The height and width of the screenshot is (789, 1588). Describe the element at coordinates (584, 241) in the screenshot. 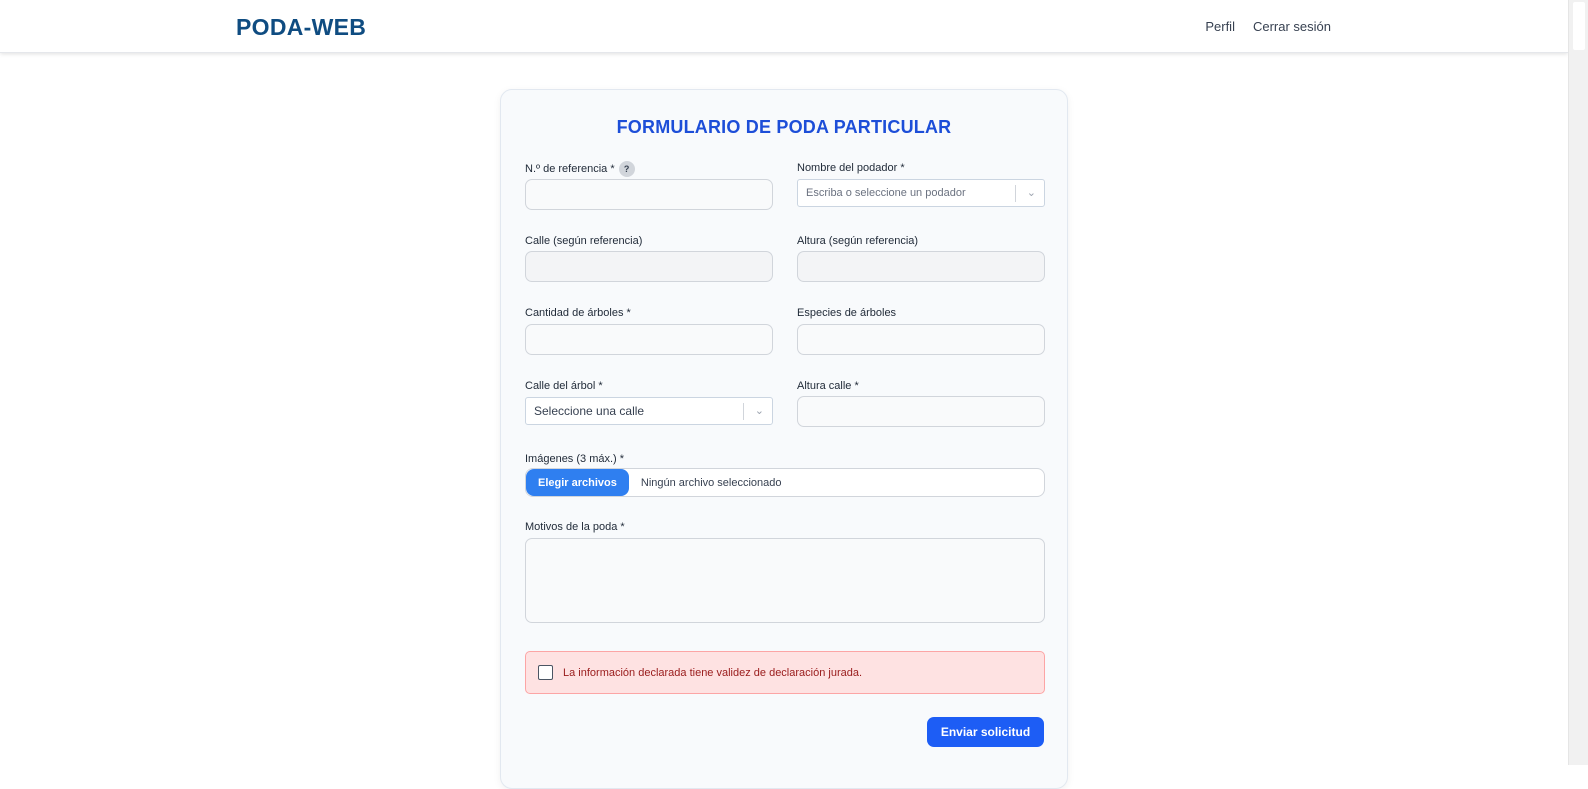

I see `calle-ref-label: Calle (según referencia)` at that location.